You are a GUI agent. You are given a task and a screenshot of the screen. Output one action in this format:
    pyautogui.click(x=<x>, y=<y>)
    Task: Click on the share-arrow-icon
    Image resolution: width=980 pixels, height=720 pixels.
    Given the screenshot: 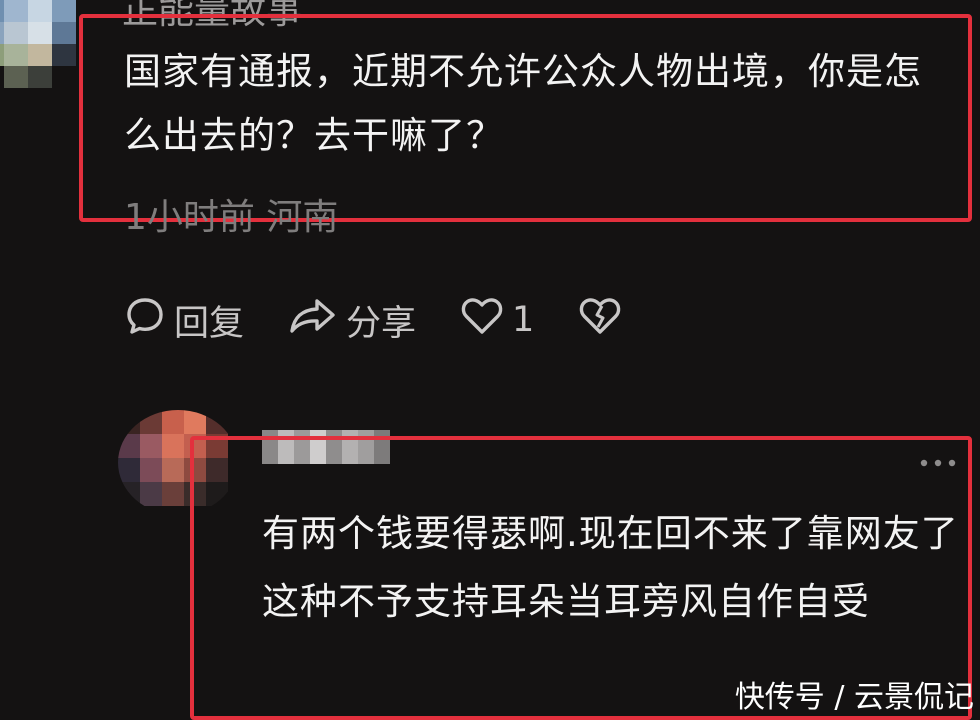 What is the action you would take?
    pyautogui.click(x=317, y=320)
    